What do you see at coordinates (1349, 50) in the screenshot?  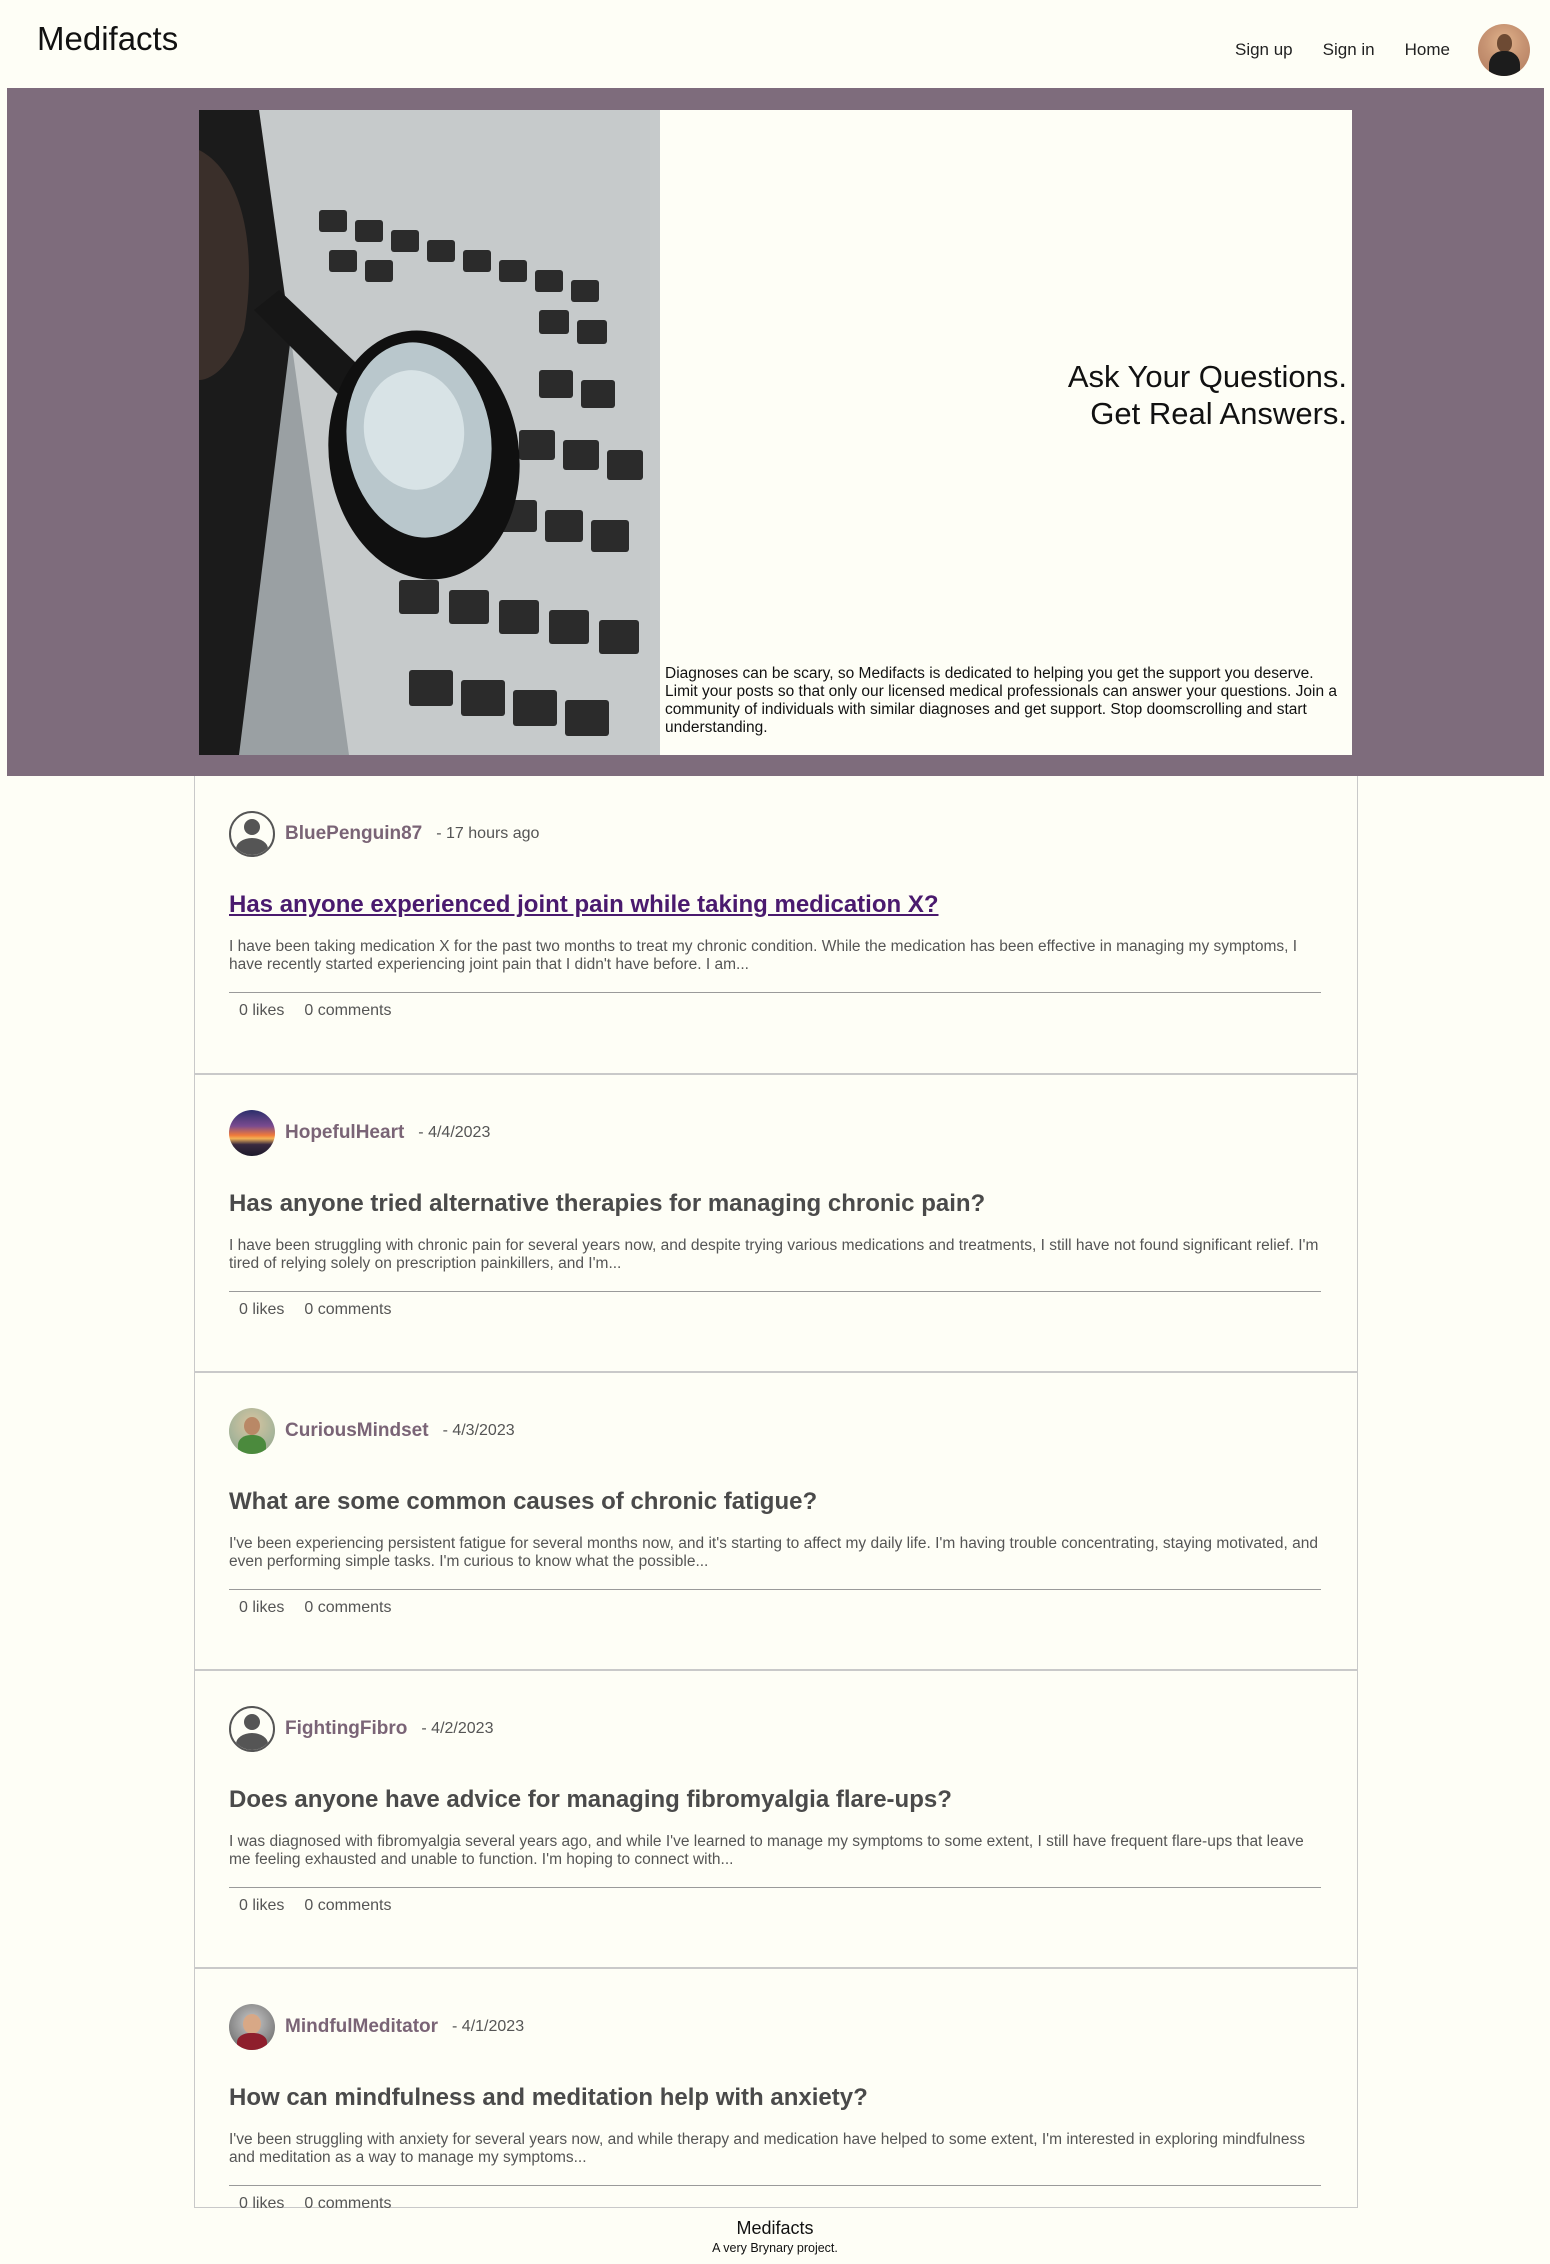 I see `nav-sign-in-link: Sign in` at bounding box center [1349, 50].